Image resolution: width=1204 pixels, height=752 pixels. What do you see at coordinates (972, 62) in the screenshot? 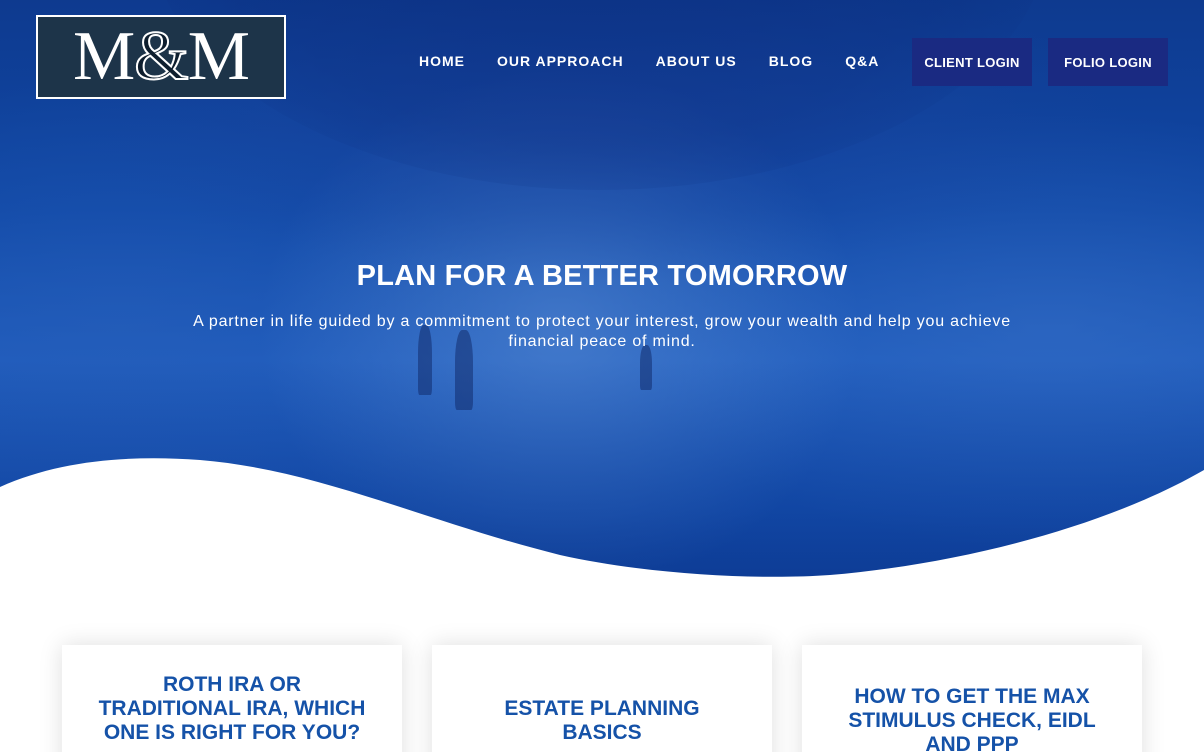
I see `client-login-button: CLIENT LOGIN` at bounding box center [972, 62].